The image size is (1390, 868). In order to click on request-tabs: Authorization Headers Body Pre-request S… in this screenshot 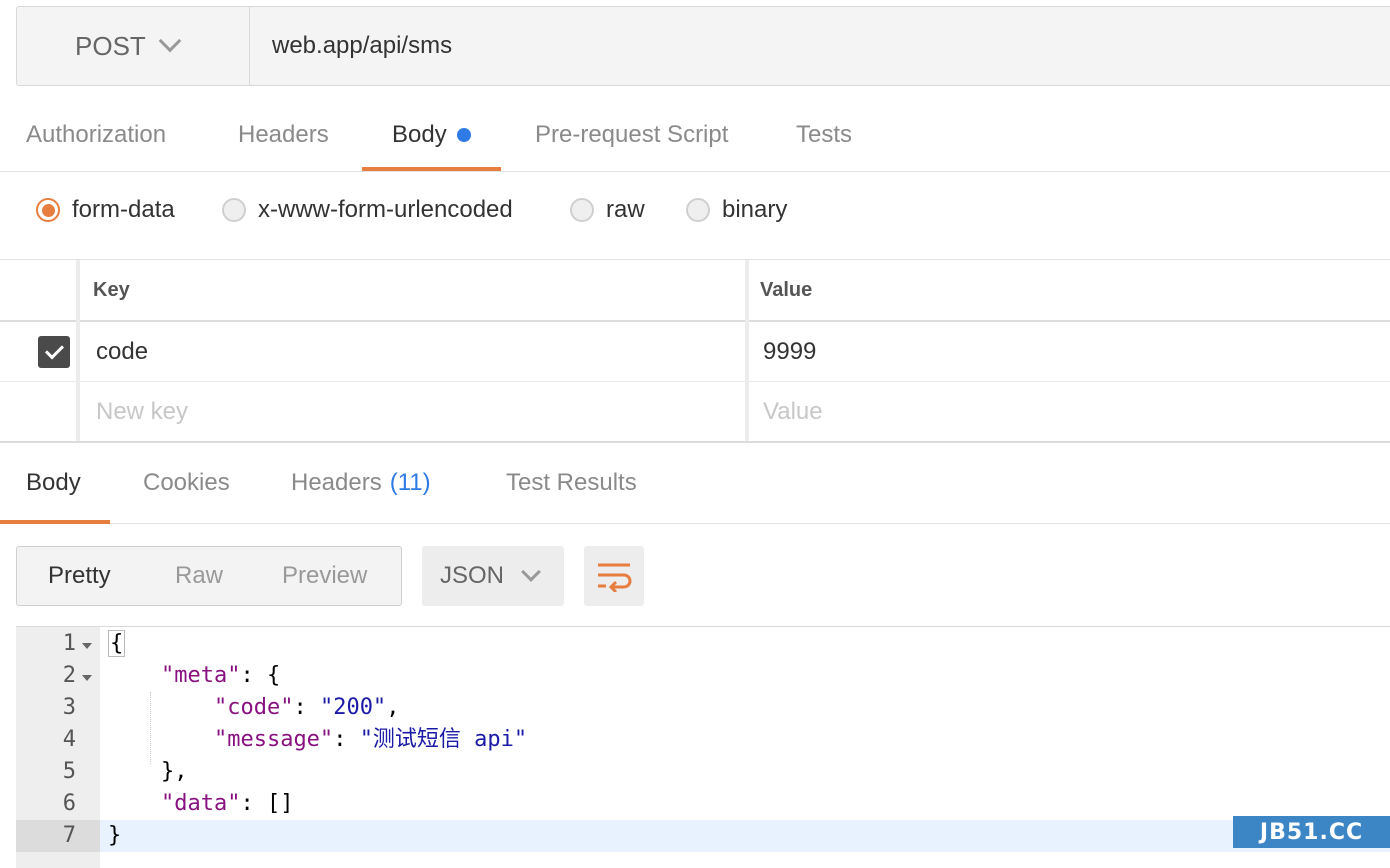, I will do `click(695, 136)`.